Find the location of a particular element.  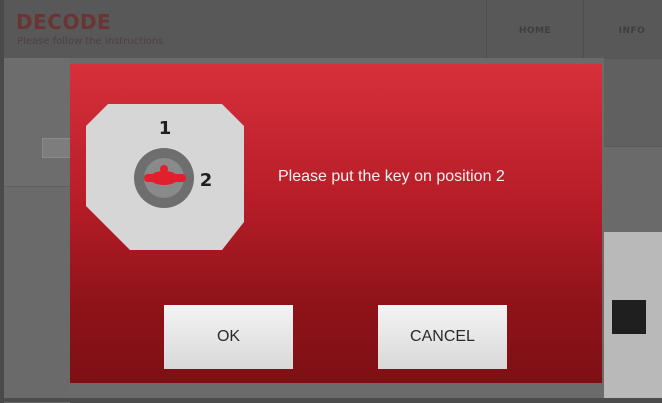

page-title: DECODE is located at coordinates (64, 22).